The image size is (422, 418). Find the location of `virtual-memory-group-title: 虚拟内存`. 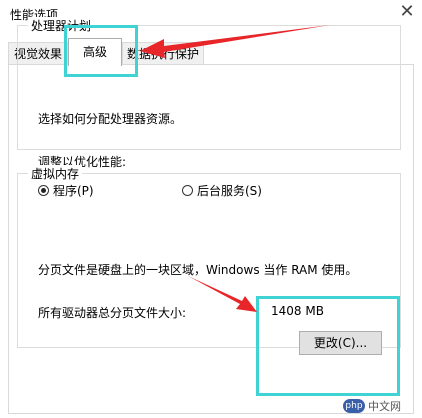

virtual-memory-group-title: 虚拟内存 is located at coordinates (55, 173).